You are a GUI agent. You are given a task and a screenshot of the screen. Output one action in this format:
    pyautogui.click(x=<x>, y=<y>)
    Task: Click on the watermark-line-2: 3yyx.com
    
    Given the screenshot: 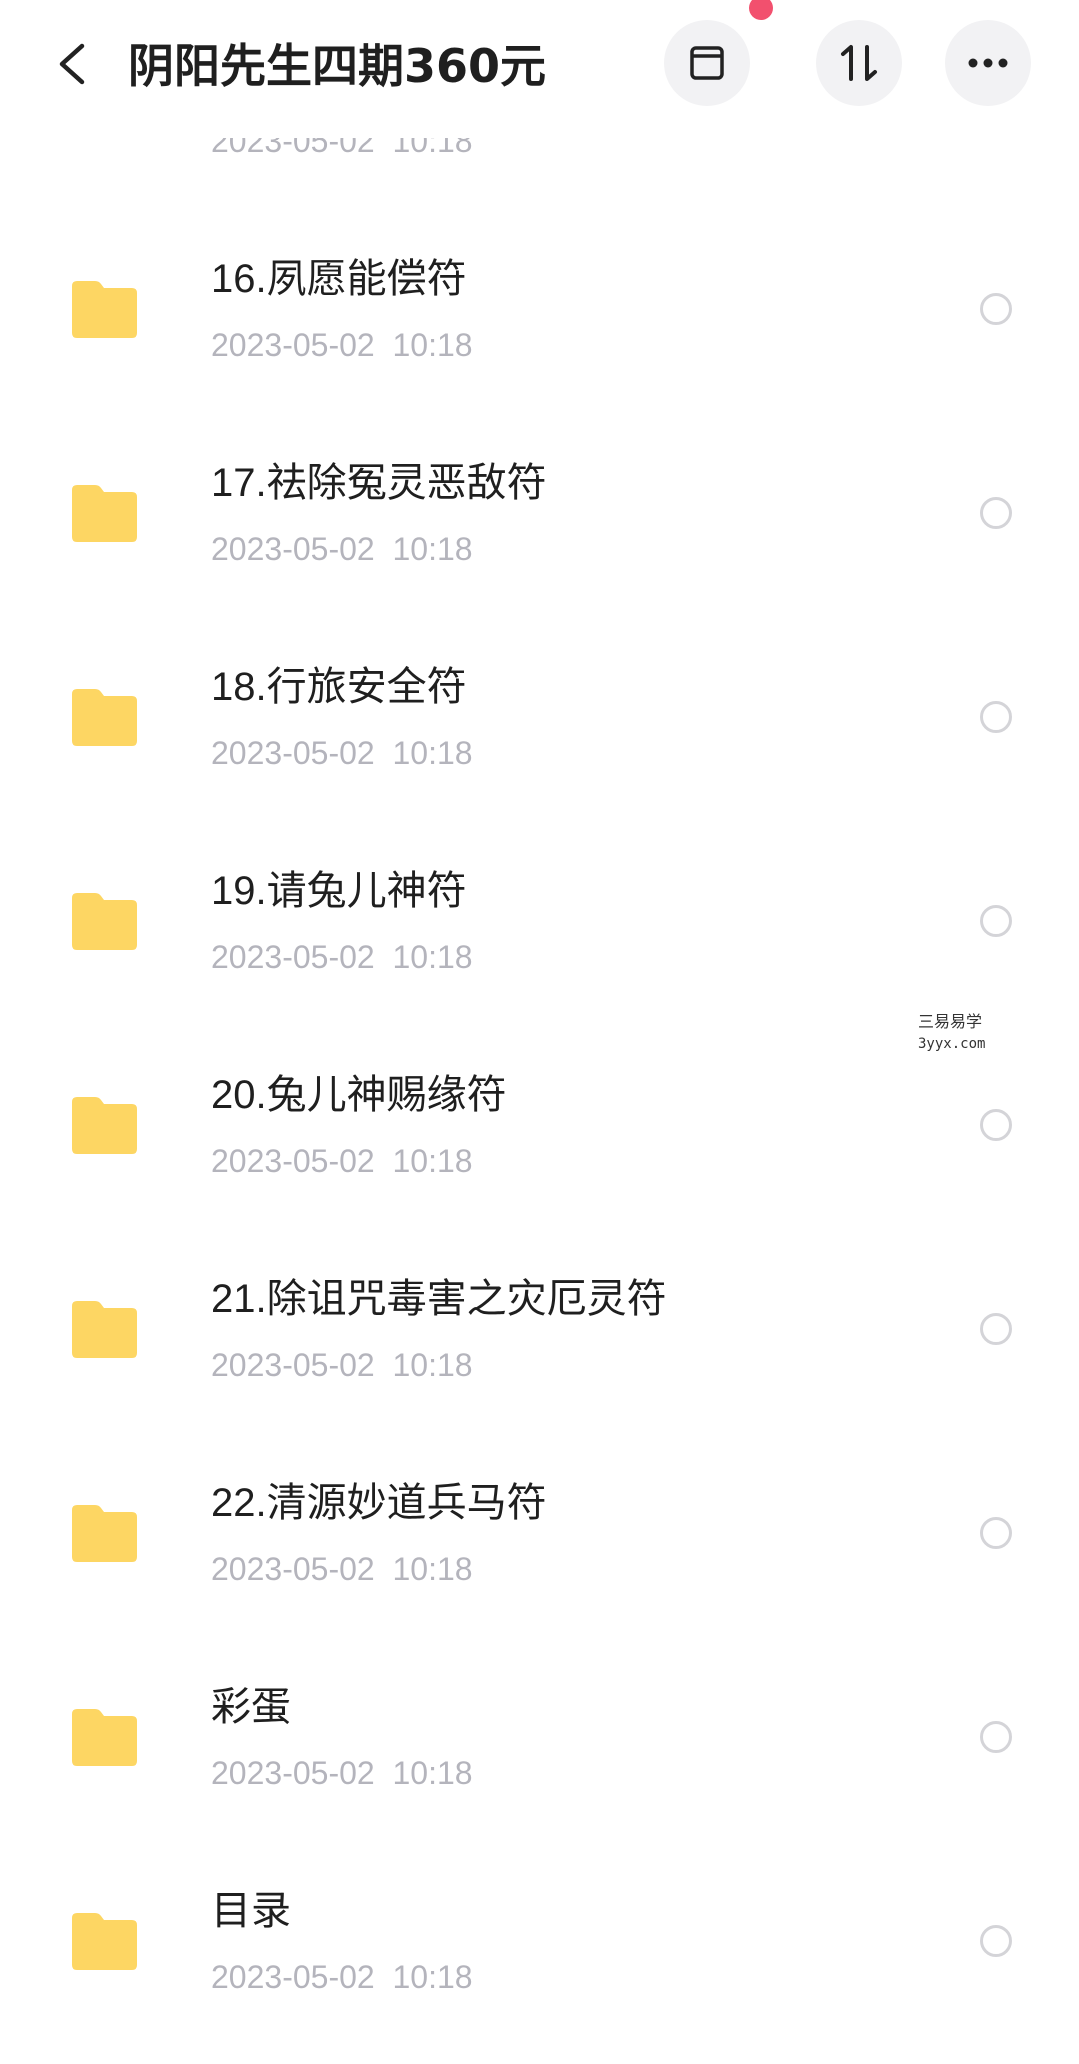 What is the action you would take?
    pyautogui.click(x=952, y=1044)
    